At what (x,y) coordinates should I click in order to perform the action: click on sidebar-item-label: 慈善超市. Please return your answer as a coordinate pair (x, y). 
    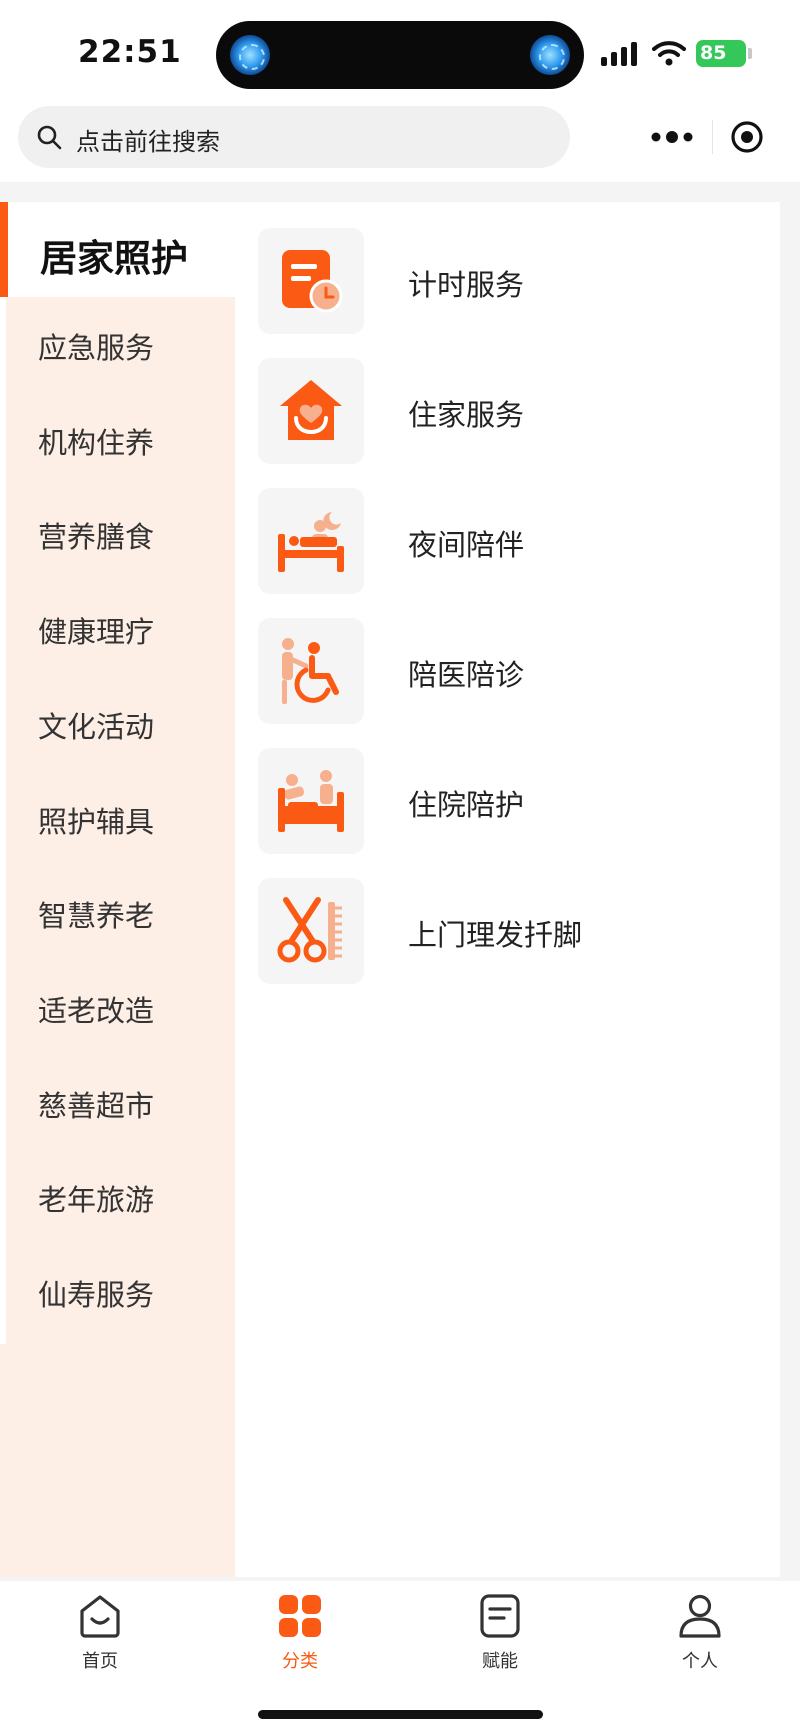
    Looking at the image, I should click on (96, 1105).